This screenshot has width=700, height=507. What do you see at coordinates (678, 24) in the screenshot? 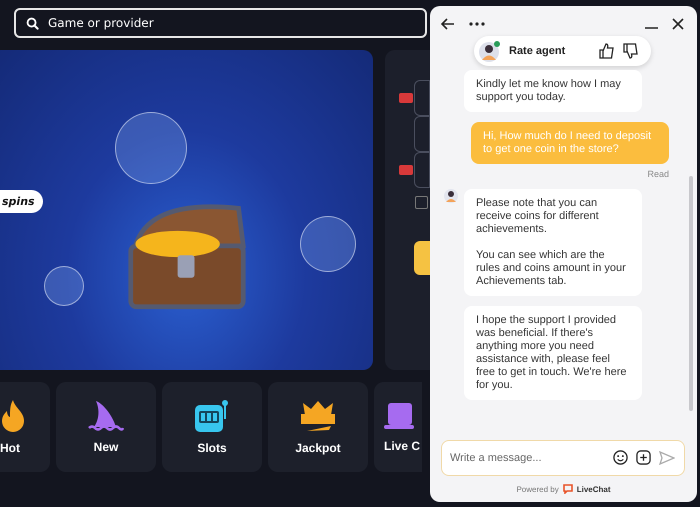
I see `close-icon` at bounding box center [678, 24].